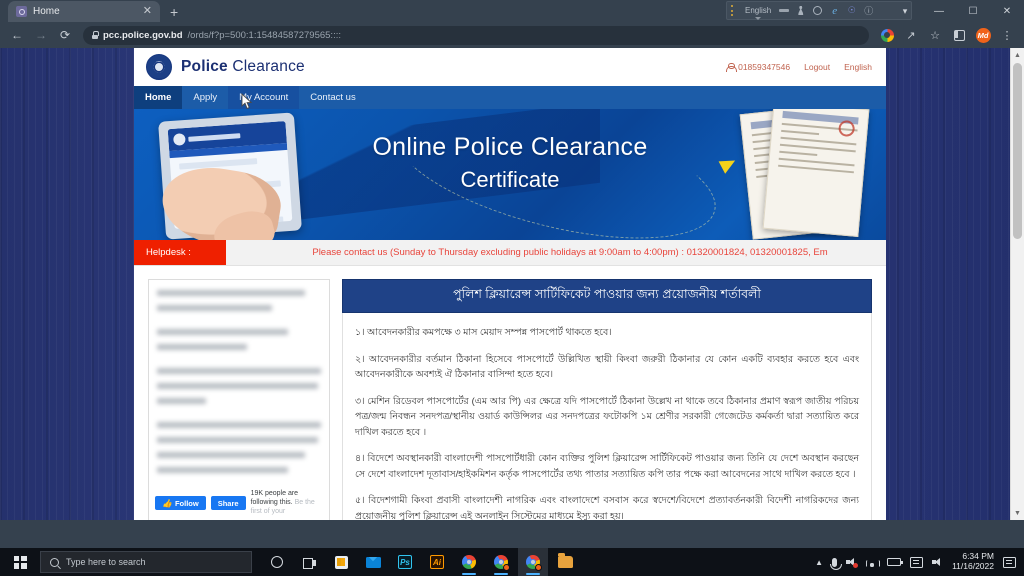 The width and height of the screenshot is (1024, 576). I want to click on scrollbar-thumb, so click(1017, 151).